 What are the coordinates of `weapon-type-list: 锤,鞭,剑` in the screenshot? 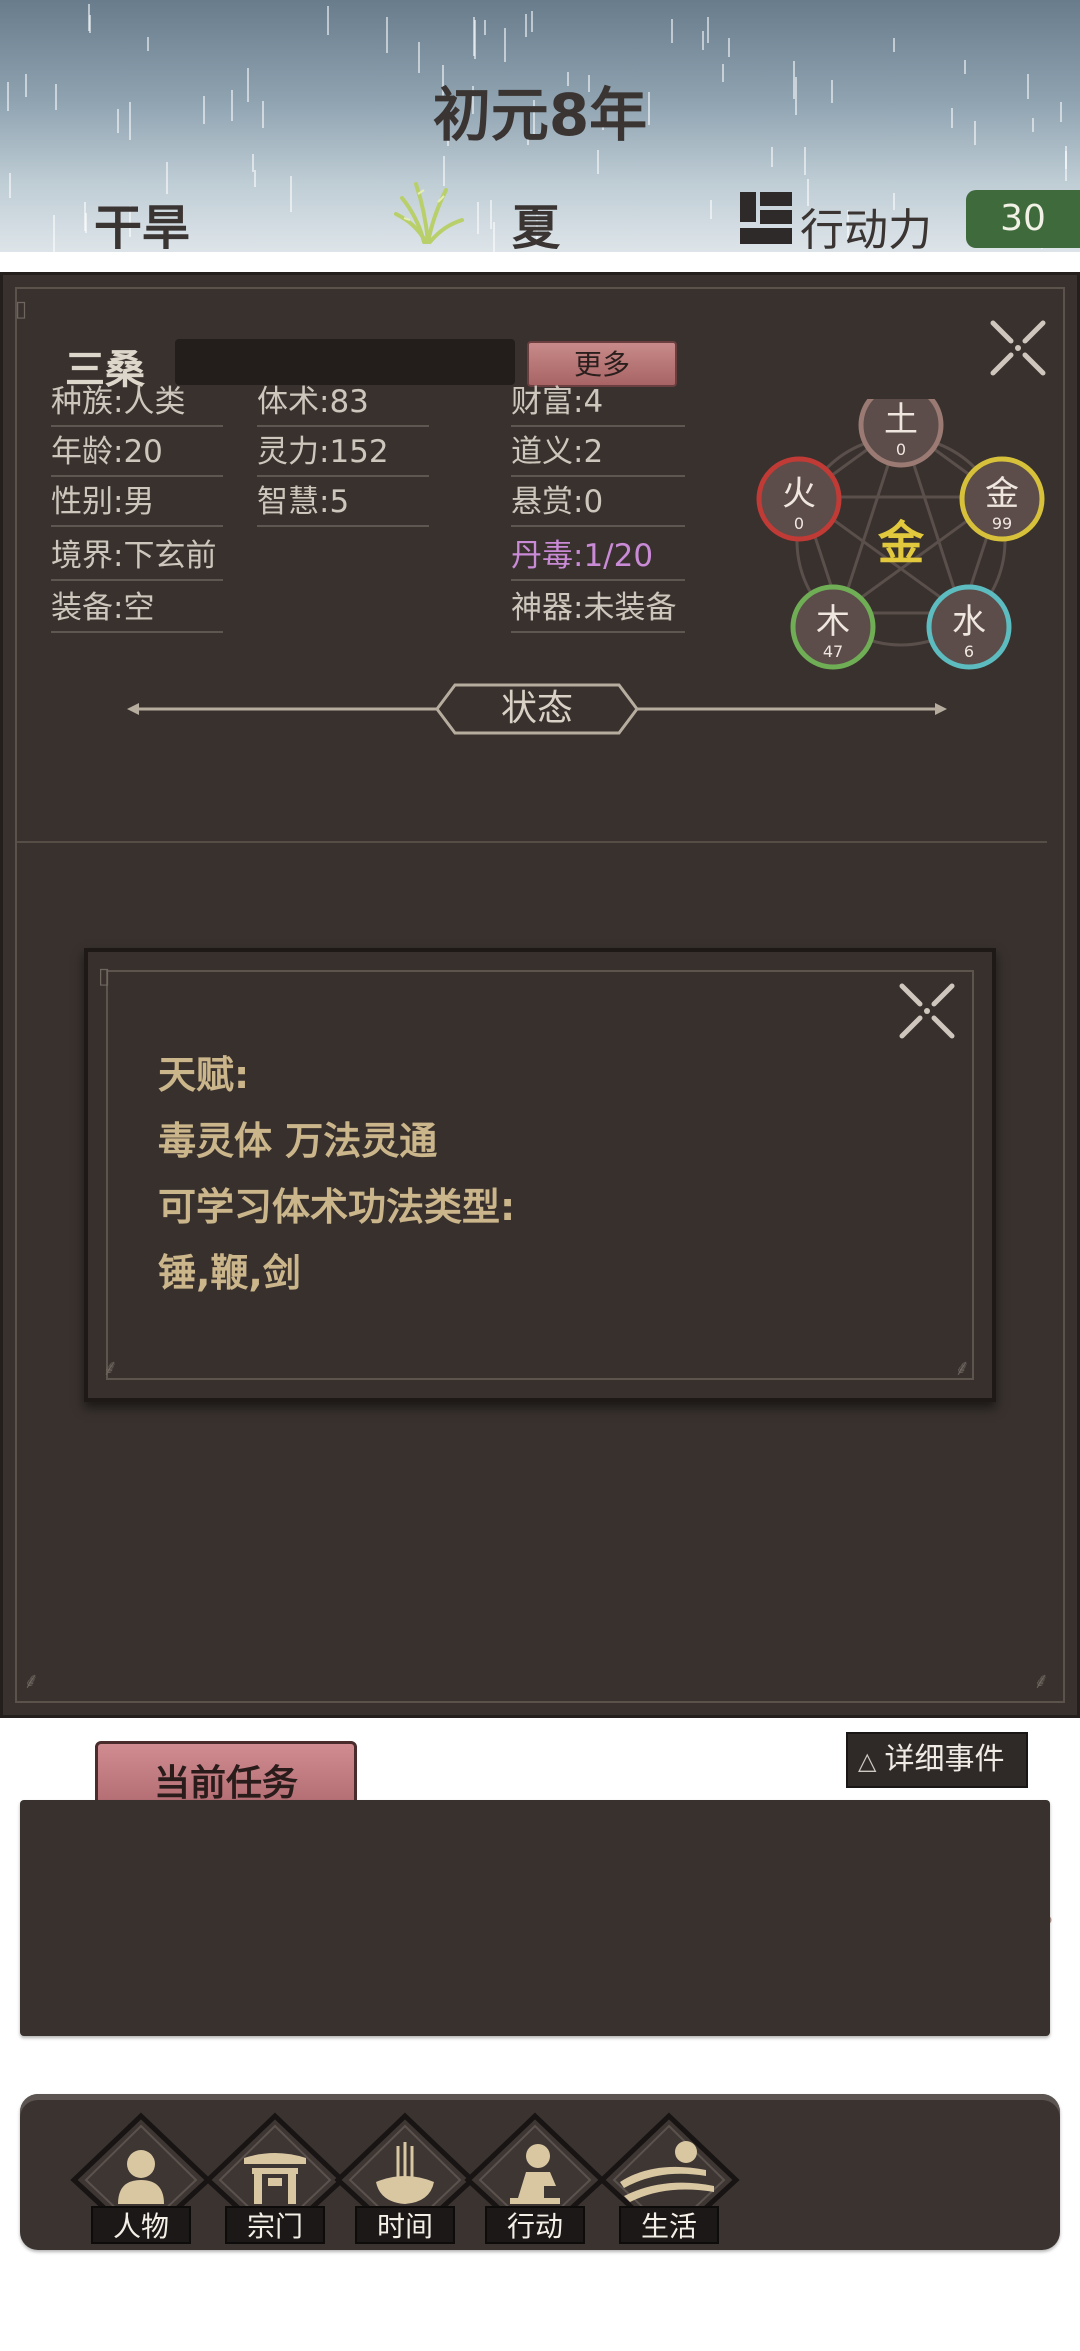 It's located at (229, 1273).